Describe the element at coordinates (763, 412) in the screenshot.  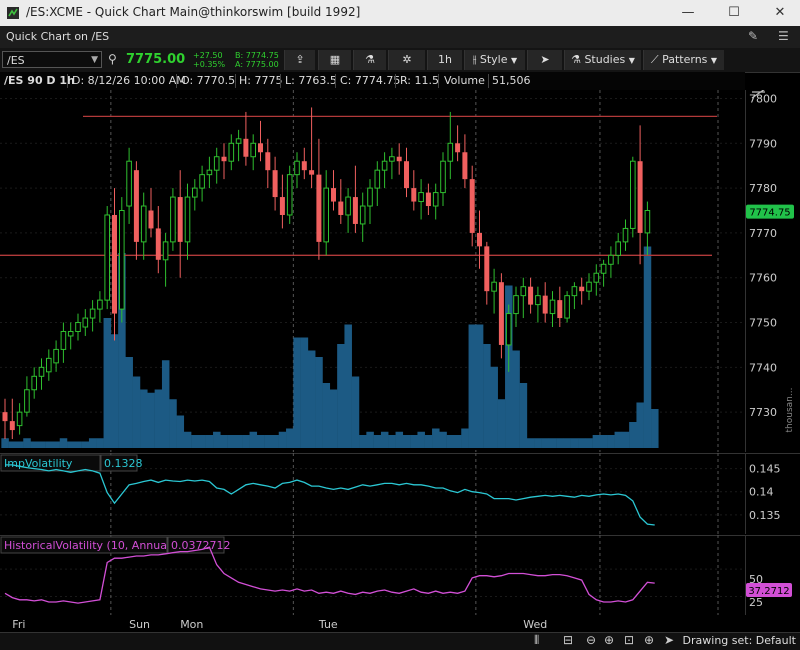
I see `price-tick-7: 7730` at that location.